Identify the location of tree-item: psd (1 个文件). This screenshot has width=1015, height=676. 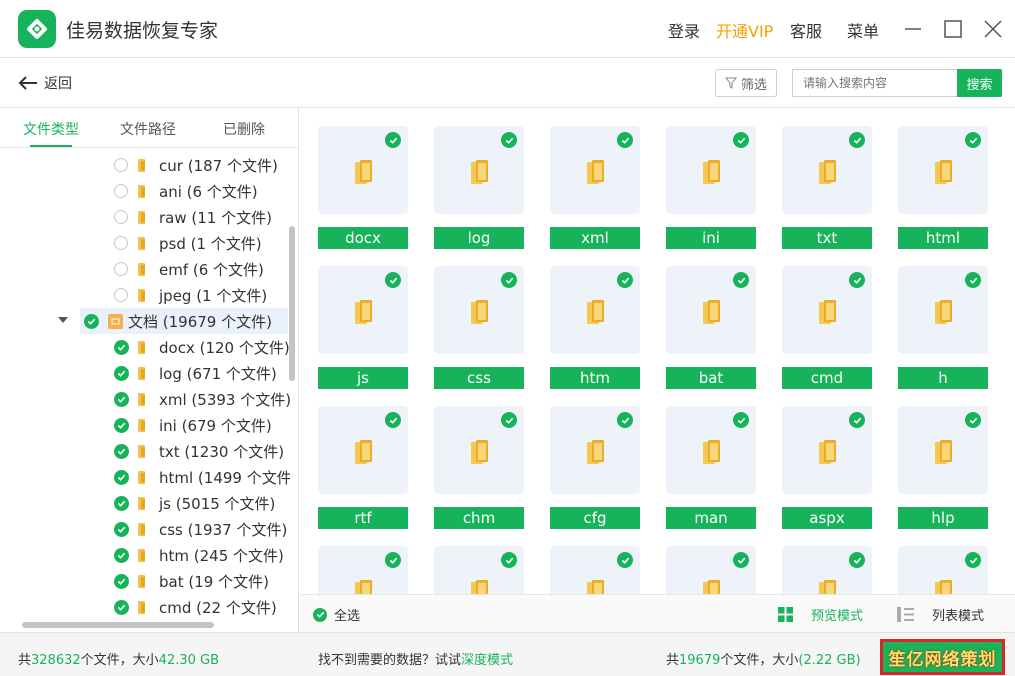
(188, 243).